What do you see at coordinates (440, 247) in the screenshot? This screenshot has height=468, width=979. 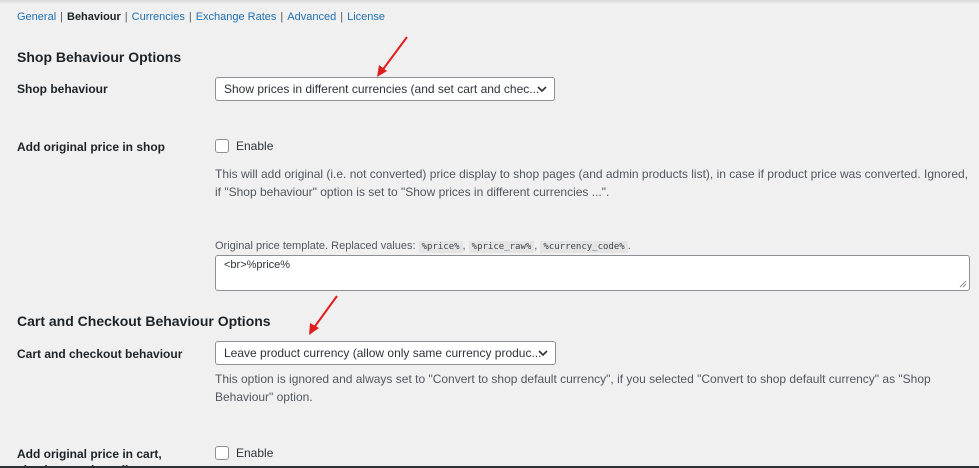 I see `template-code-price: %price%` at bounding box center [440, 247].